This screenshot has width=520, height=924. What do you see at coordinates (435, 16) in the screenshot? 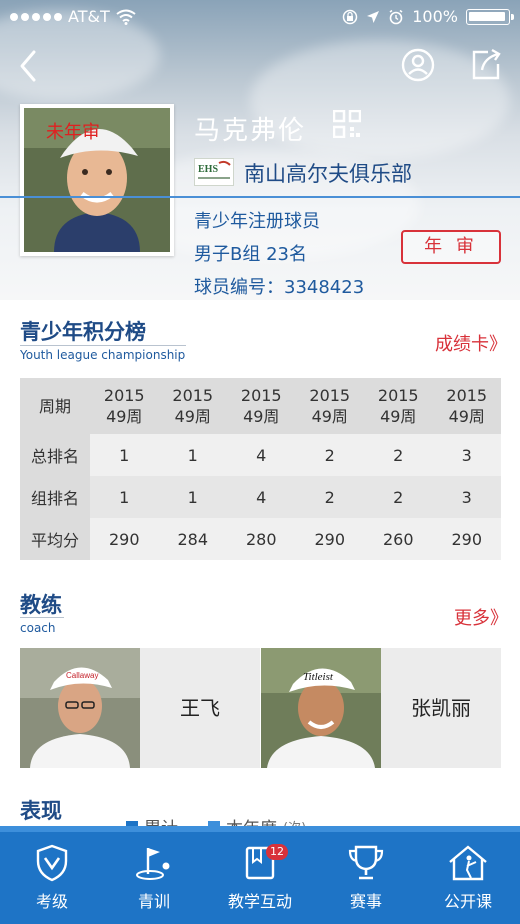
I see `battery-percent: 100%` at bounding box center [435, 16].